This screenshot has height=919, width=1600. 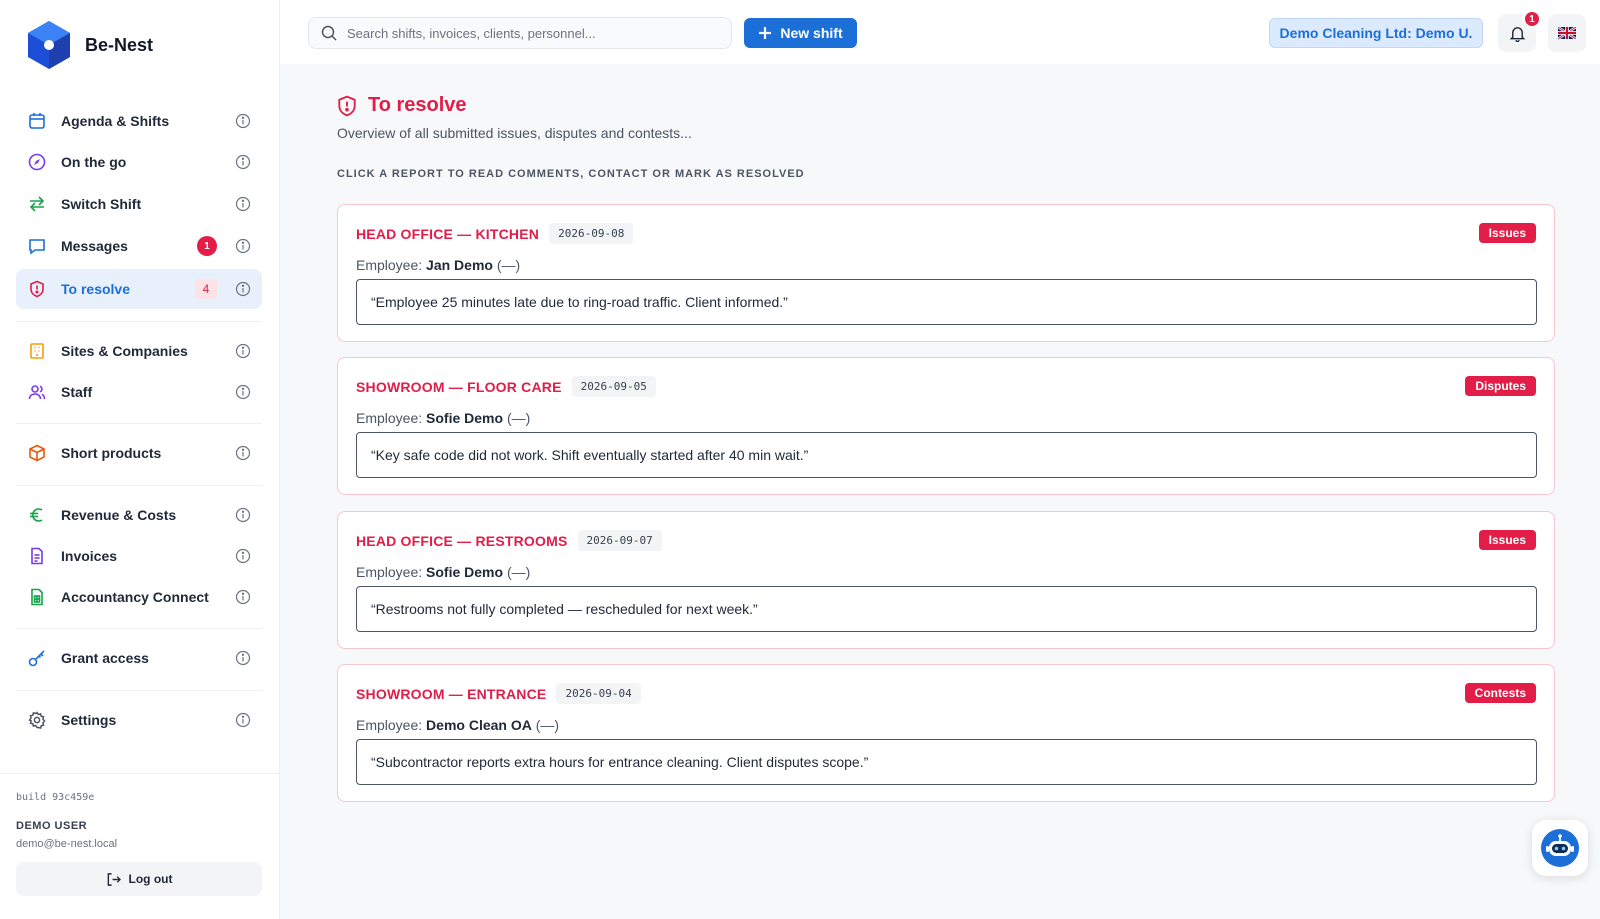 I want to click on report-header: HEAD OFFICE — KITCHEN 2026-09-08, so click(x=495, y=233).